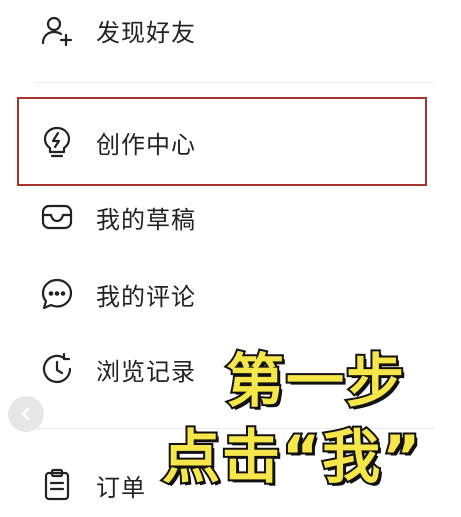  Describe the element at coordinates (315, 381) in the screenshot. I see `tutorial-step-title: 第一步` at that location.